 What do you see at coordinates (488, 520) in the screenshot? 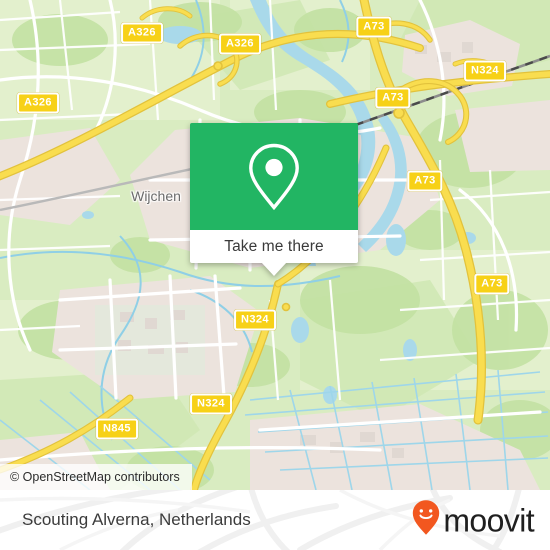
I see `moovit-wordmark: moovit` at bounding box center [488, 520].